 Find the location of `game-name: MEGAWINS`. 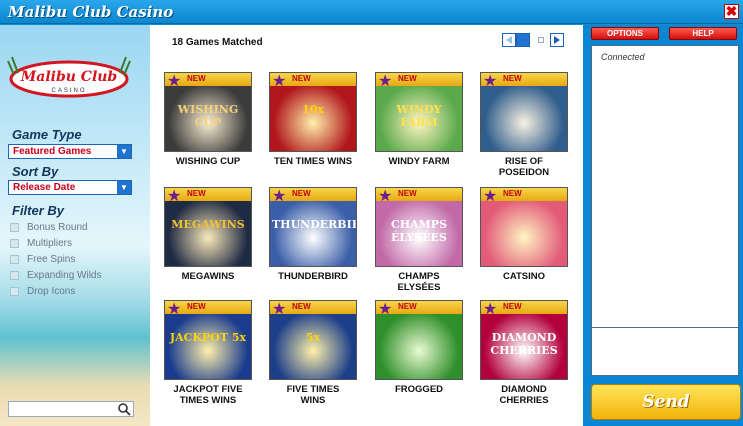

game-name: MEGAWINS is located at coordinates (208, 276).